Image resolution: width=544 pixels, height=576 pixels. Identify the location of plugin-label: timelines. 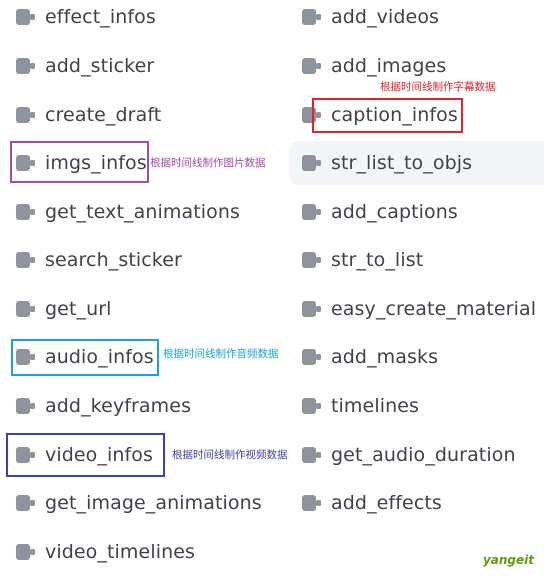
(375, 406).